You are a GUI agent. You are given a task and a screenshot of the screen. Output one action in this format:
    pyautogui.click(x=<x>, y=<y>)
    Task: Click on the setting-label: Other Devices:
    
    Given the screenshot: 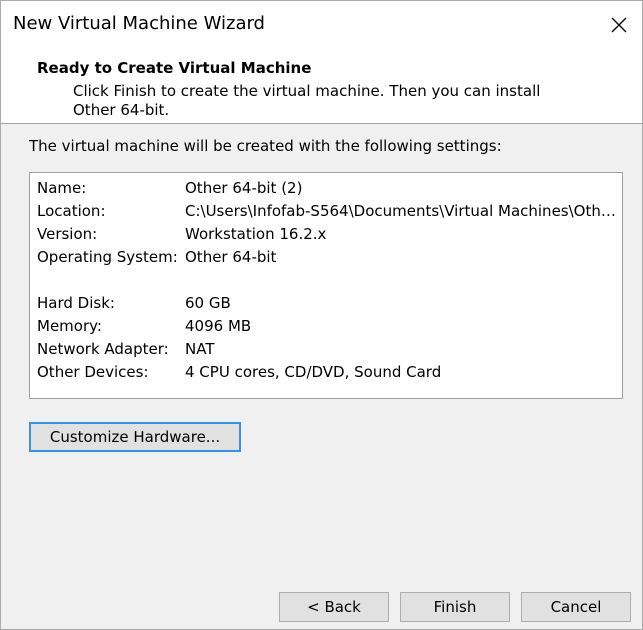 What is the action you would take?
    pyautogui.click(x=93, y=372)
    